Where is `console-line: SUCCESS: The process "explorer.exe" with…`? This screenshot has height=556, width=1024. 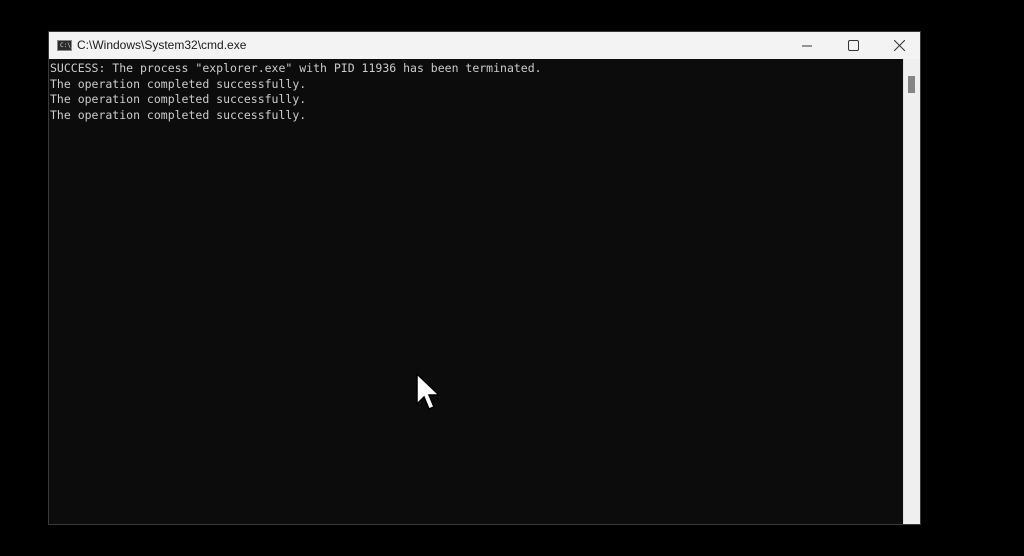 console-line: SUCCESS: The process "explorer.exe" with… is located at coordinates (296, 68).